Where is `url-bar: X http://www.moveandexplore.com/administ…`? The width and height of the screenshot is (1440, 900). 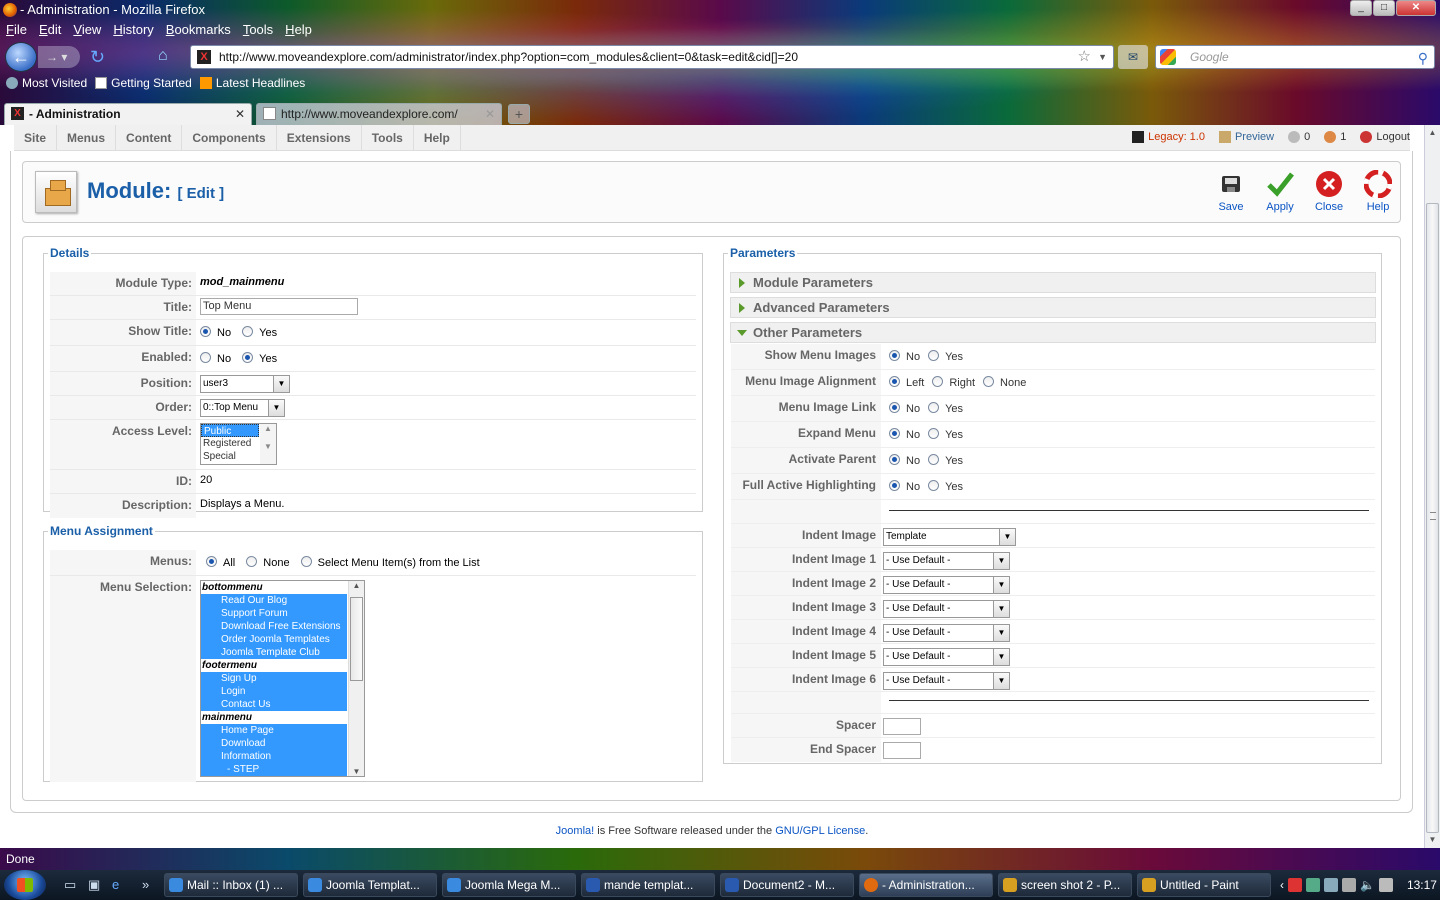
url-bar: X http://www.moveandexplore.com/administ… is located at coordinates (652, 57).